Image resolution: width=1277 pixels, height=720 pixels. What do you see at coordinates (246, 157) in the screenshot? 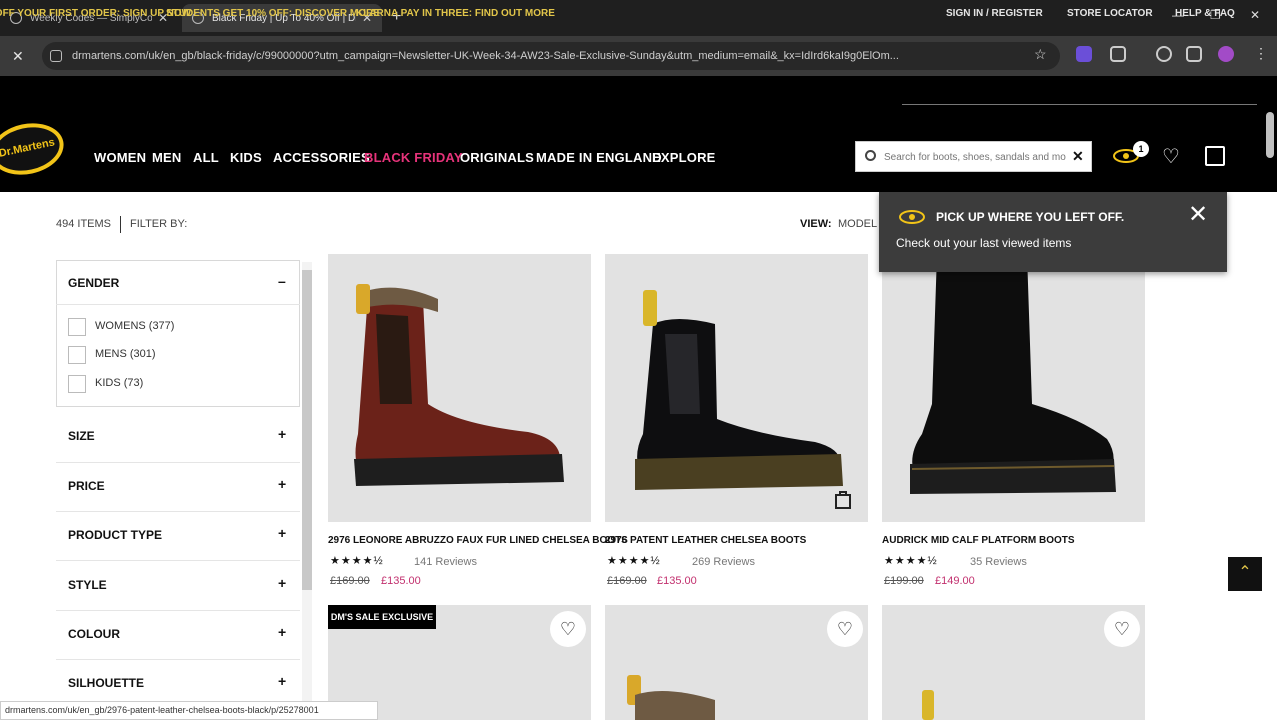
I see `nav-kids: Kids` at bounding box center [246, 157].